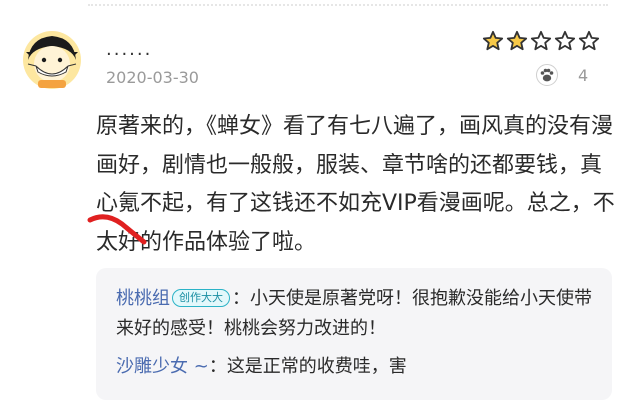  Describe the element at coordinates (143, 298) in the screenshot. I see `reply-author: 桃桃组` at that location.